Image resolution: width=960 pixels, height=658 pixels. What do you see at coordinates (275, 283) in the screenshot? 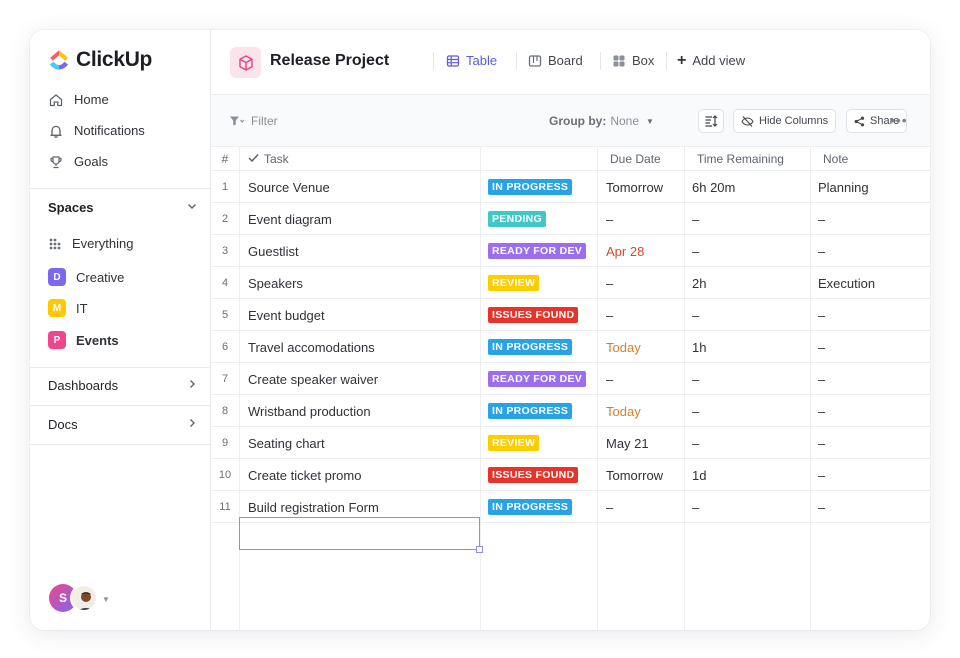
I see `task-name: Speakers` at bounding box center [275, 283].